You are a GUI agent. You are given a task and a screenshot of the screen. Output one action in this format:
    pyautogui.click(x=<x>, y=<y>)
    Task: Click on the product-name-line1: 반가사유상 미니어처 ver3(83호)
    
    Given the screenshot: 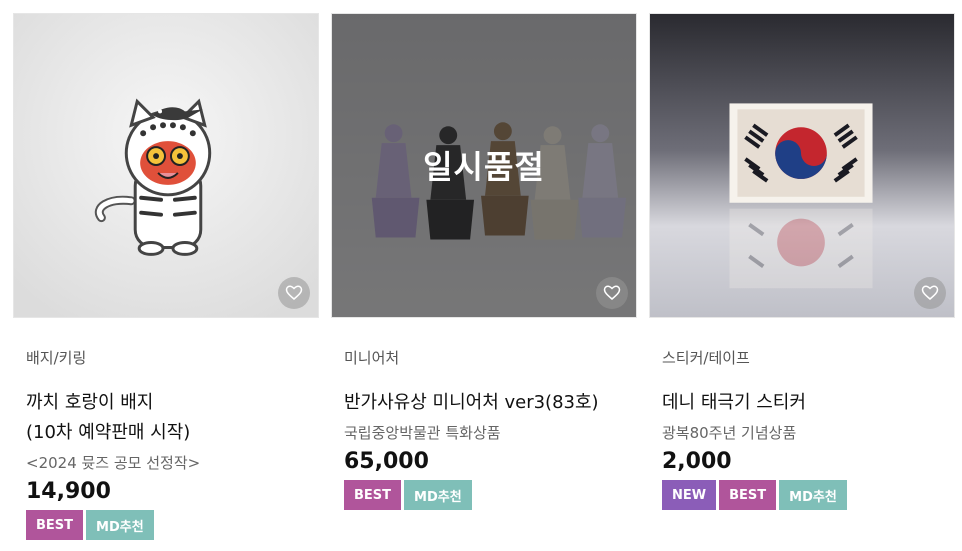 What is the action you would take?
    pyautogui.click(x=484, y=403)
    